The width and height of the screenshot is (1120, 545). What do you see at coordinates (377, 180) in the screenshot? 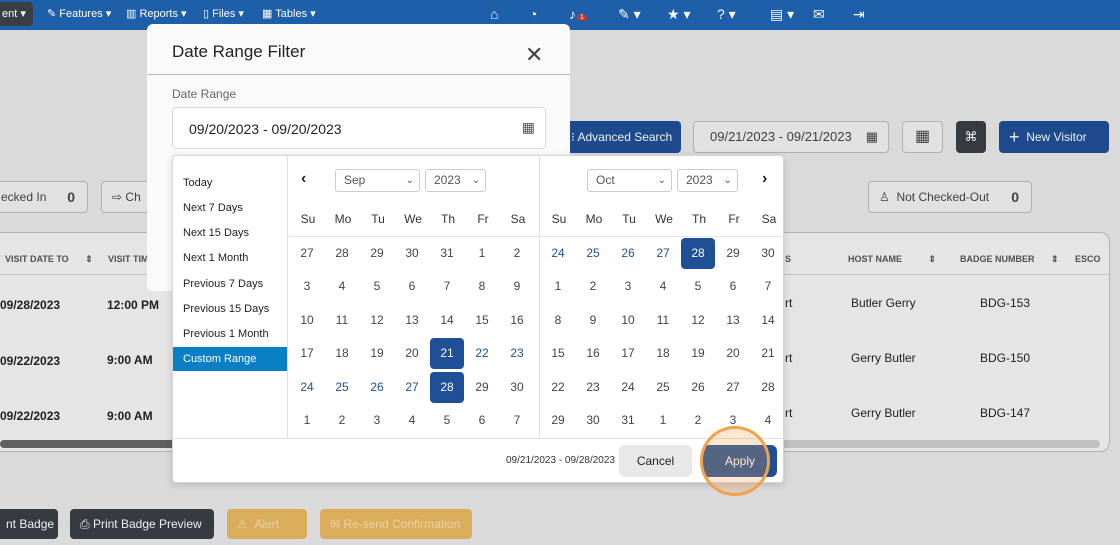
I see `month-select-left: Sep ⌄` at bounding box center [377, 180].